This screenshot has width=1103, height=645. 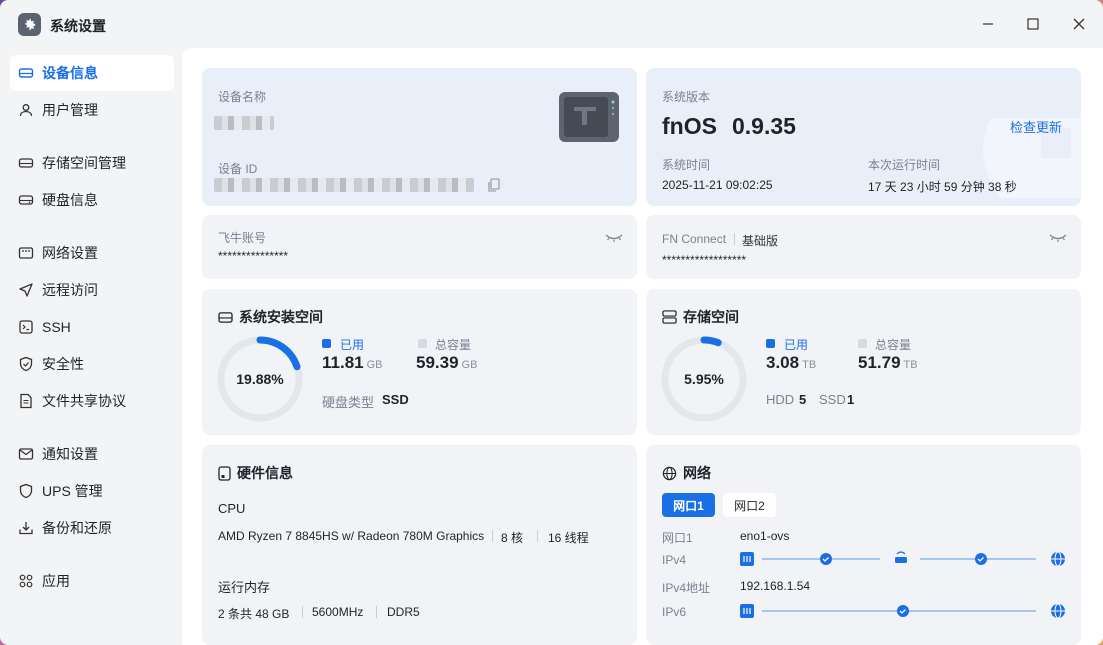 I want to click on sidebar-item-security: 安全性, so click(x=92, y=364).